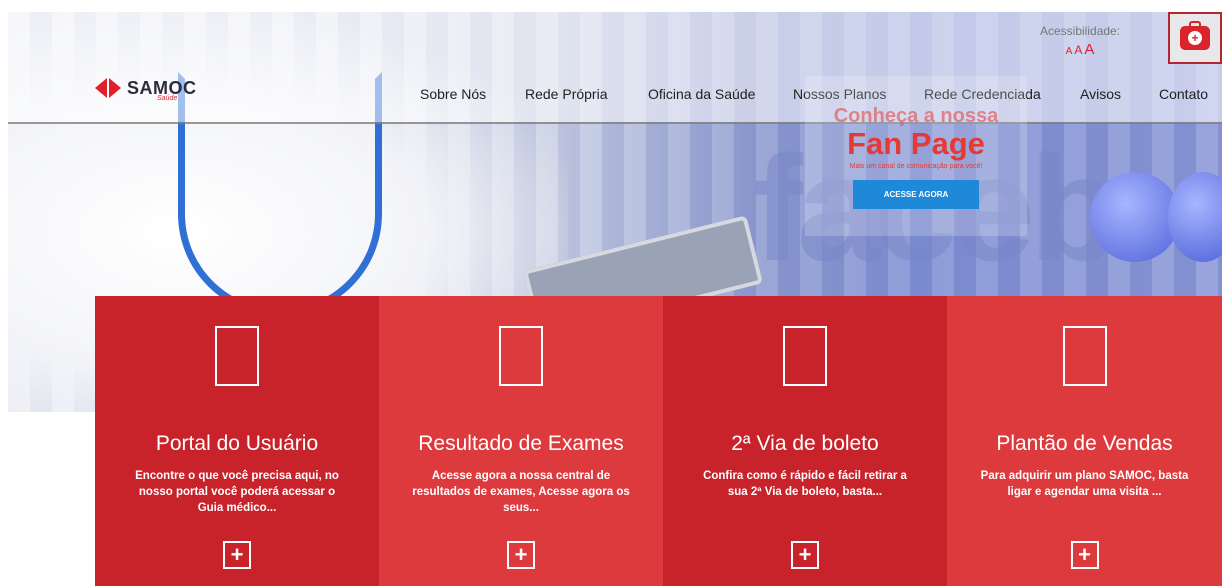  What do you see at coordinates (916, 143) in the screenshot?
I see `promo-title: Fan Page` at bounding box center [916, 143].